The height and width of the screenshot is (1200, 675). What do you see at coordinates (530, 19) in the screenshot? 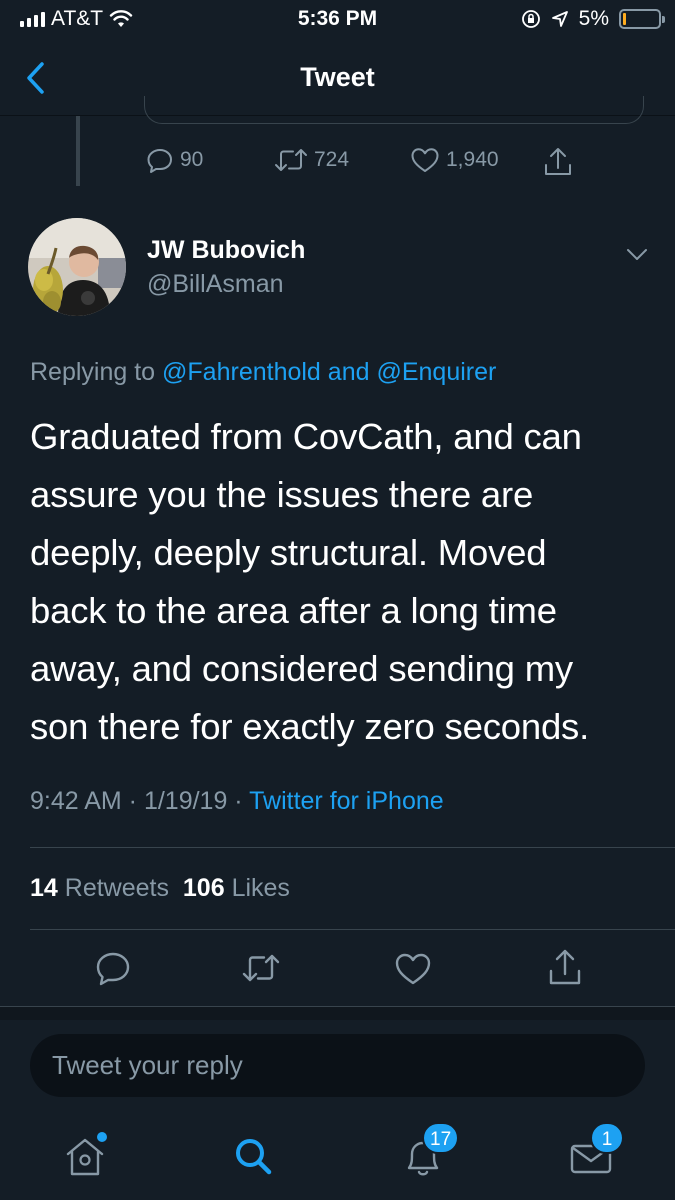
I see `lock-rotation-icon` at bounding box center [530, 19].